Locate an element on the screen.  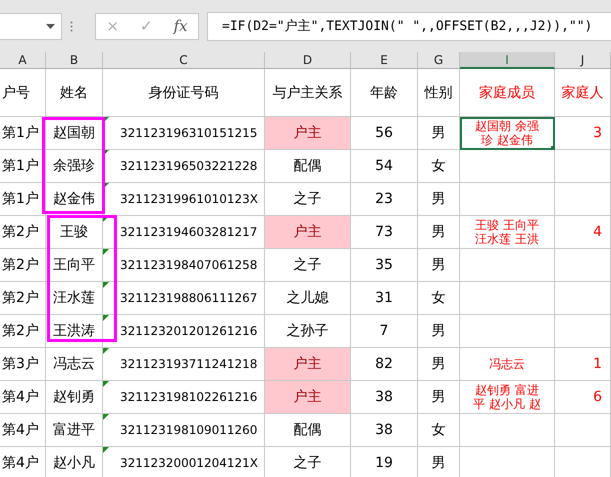
table-cell: 23 is located at coordinates (384, 199).